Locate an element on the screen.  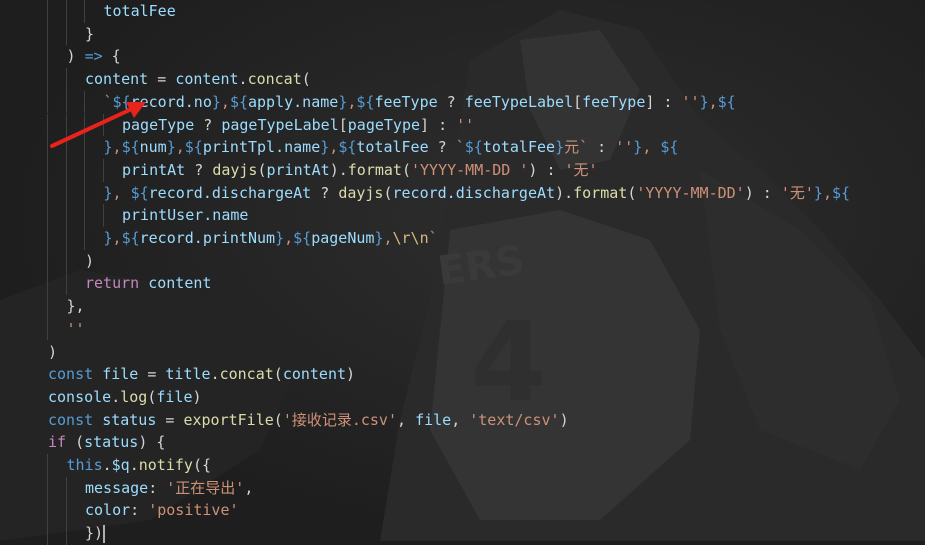
code-token: const is located at coordinates (71, 419).